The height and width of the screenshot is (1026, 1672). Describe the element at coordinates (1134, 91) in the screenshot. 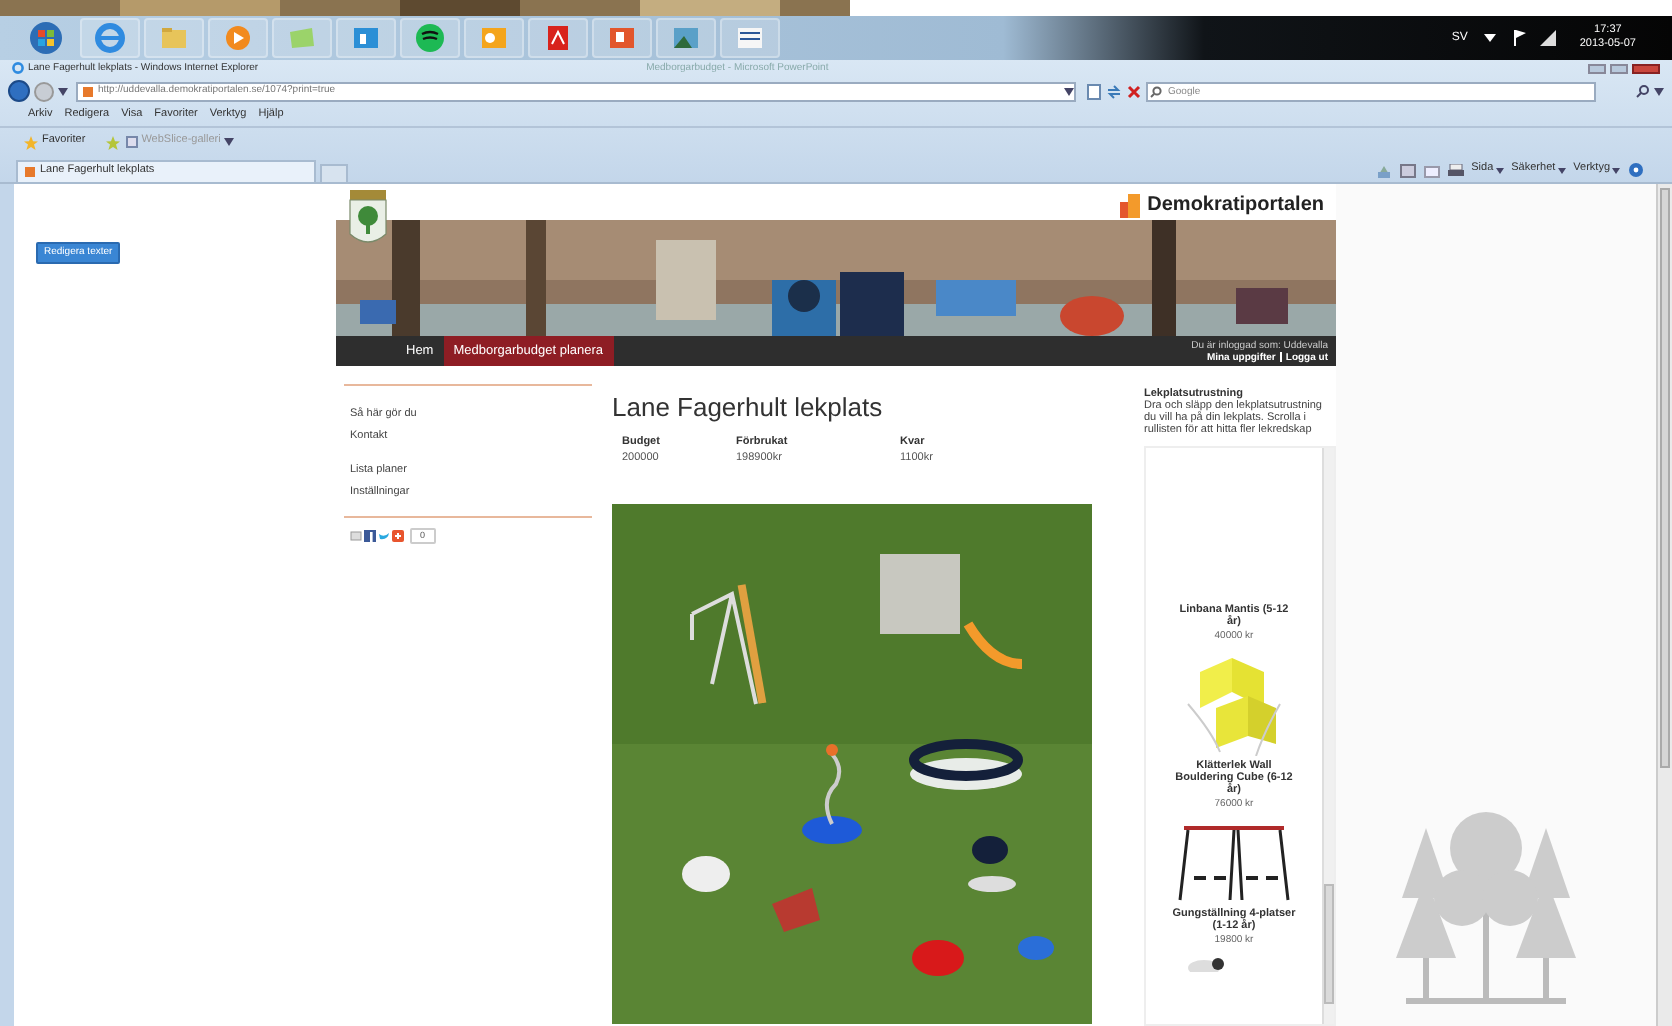

I see `stop-icon` at that location.